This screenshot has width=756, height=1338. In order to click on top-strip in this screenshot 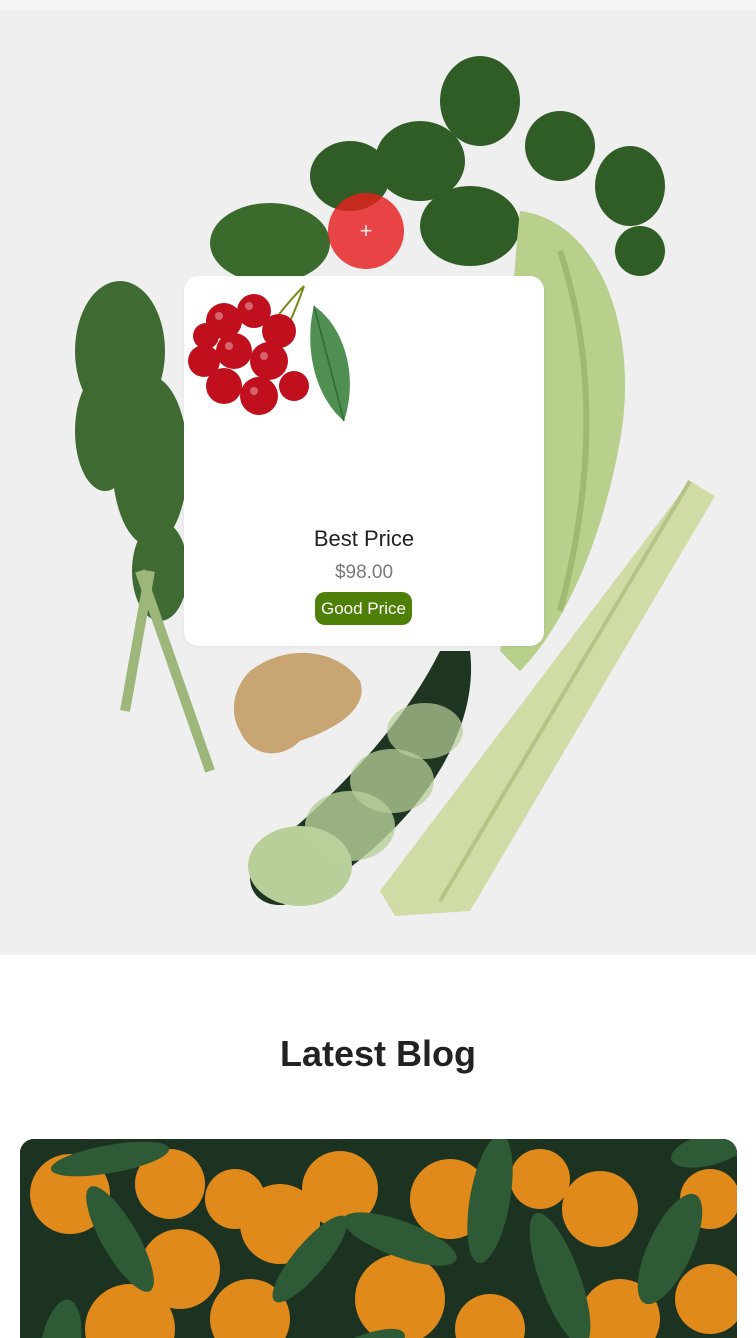, I will do `click(378, 5)`.